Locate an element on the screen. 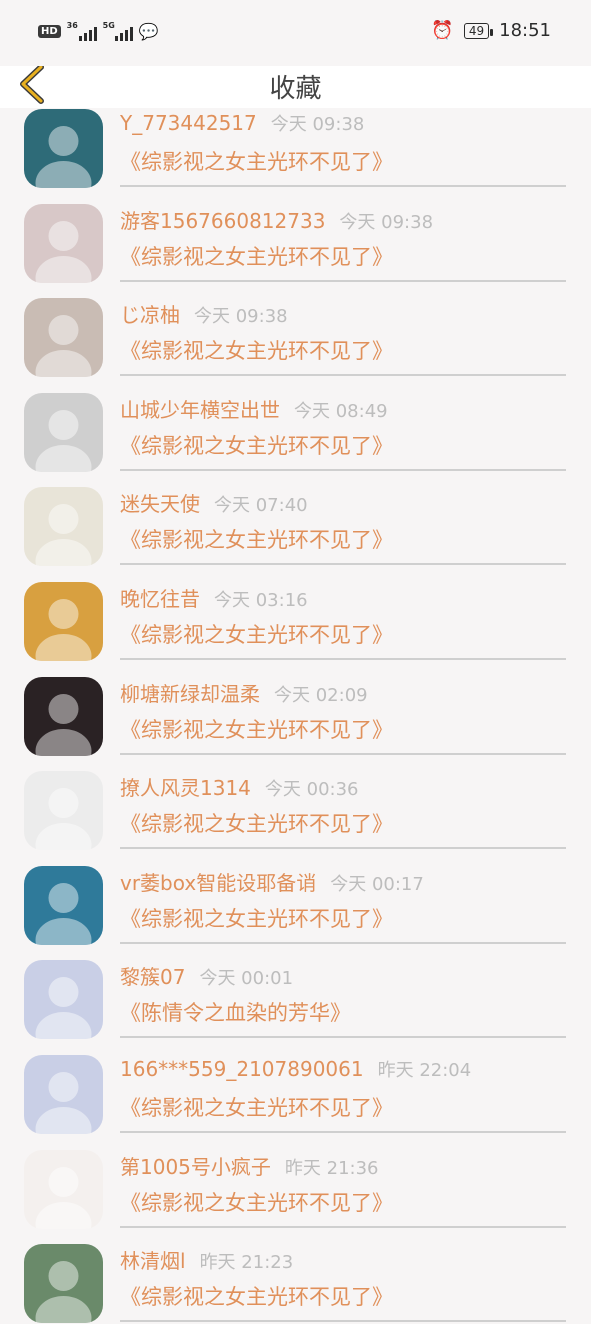 This screenshot has width=591, height=1324. timestamp: 今天 00:17 is located at coordinates (377, 884).